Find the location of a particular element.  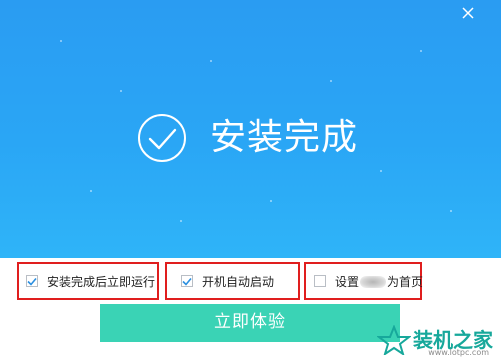

completion-title: 安装完成 is located at coordinates (284, 137).